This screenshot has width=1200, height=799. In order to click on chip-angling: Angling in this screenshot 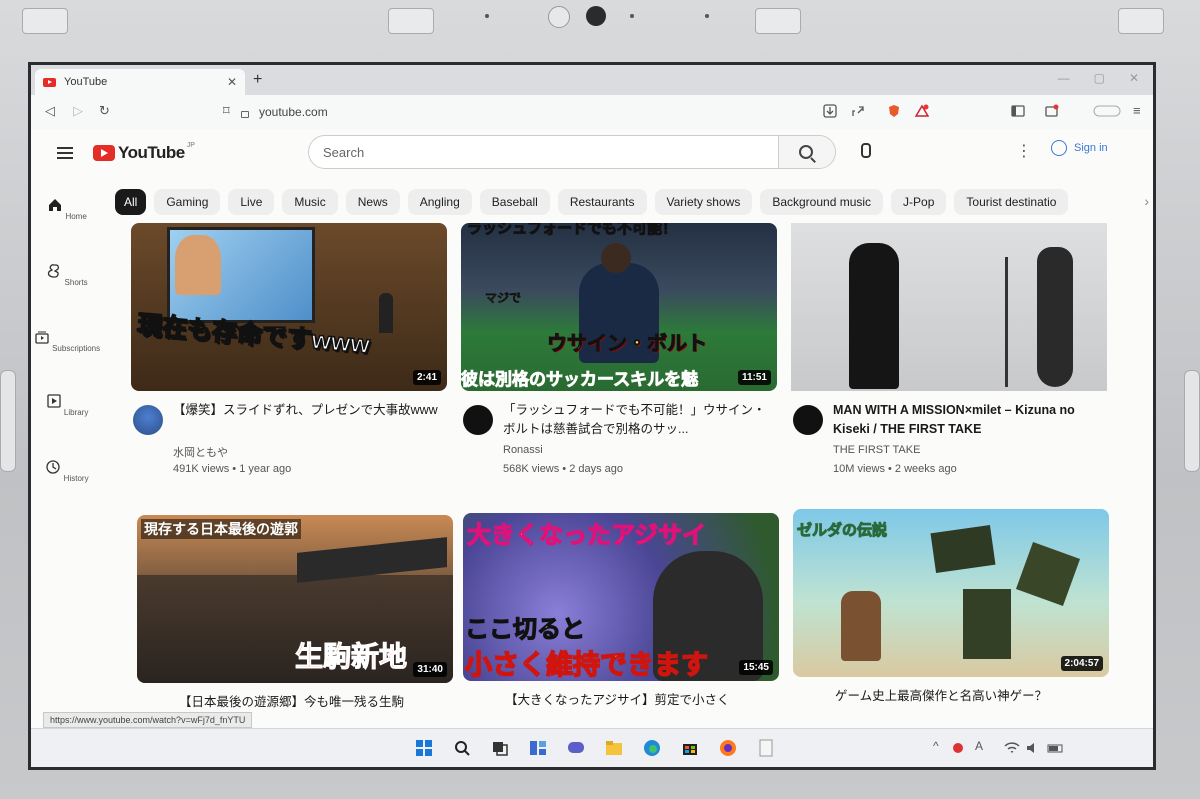, I will do `click(439, 202)`.